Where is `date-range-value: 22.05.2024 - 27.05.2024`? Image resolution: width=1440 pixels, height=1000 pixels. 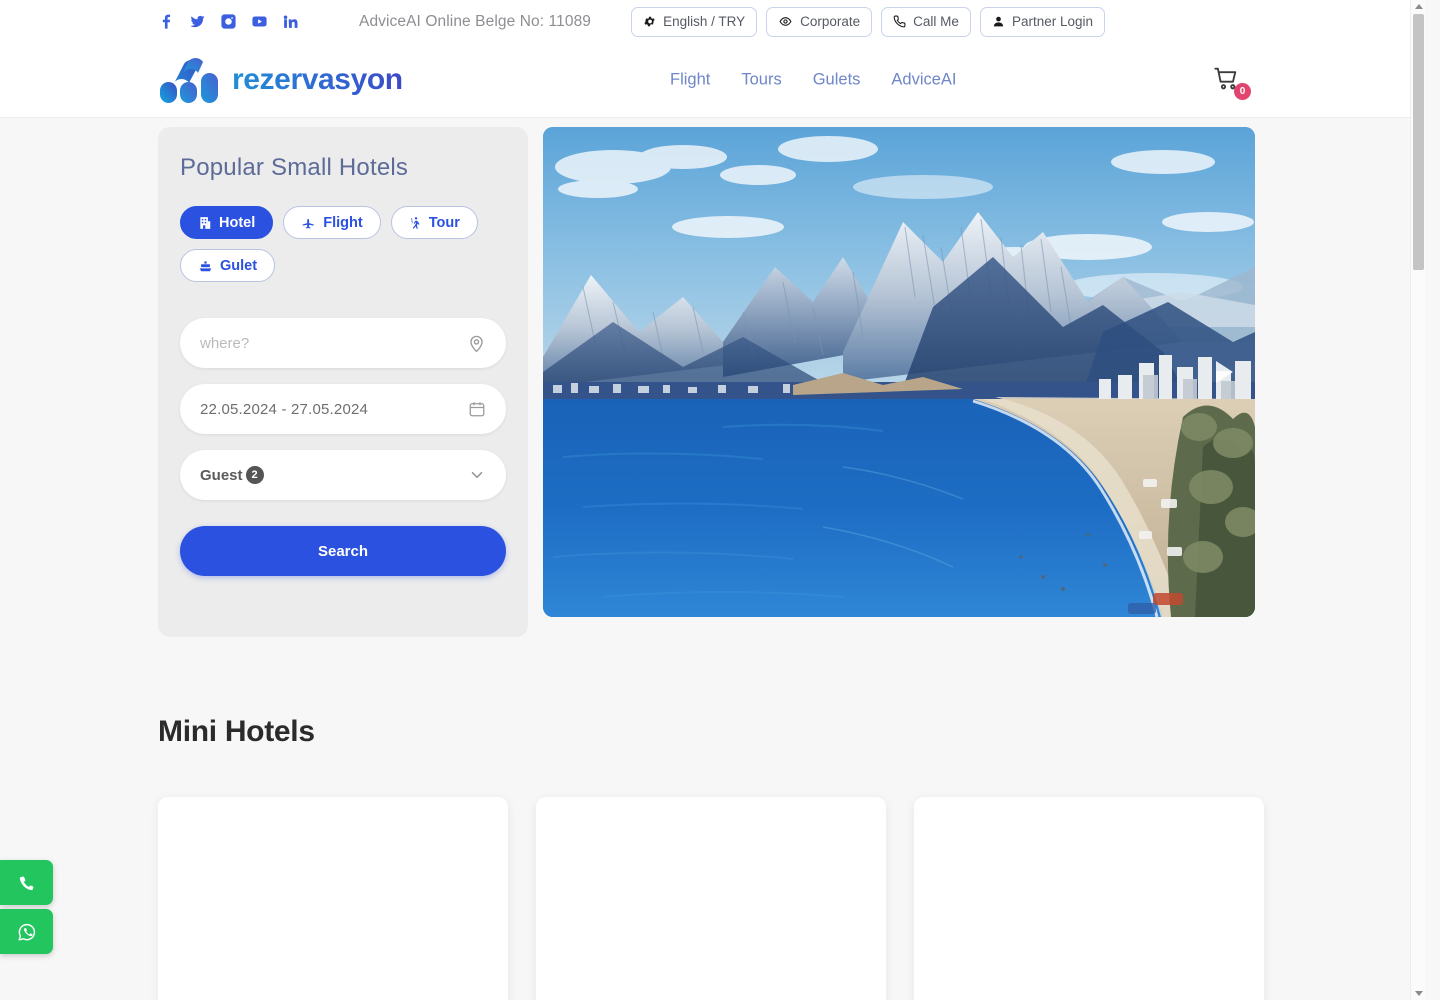 date-range-value: 22.05.2024 - 27.05.2024 is located at coordinates (284, 409).